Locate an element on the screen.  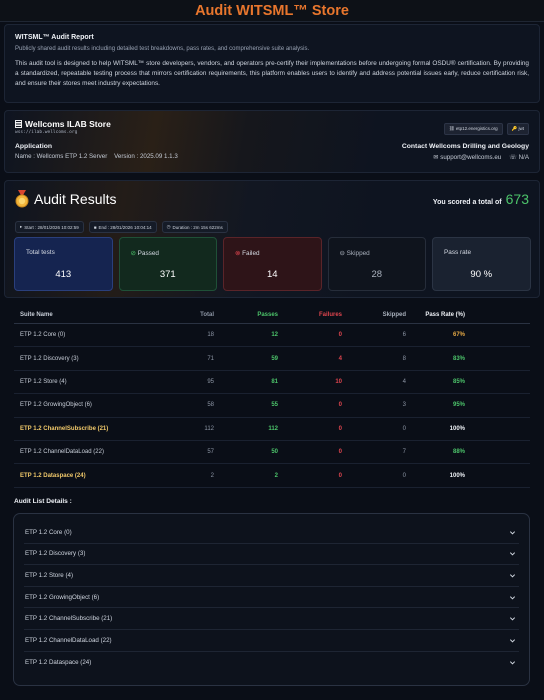
cell-total: 57 is located at coordinates (210, 452).